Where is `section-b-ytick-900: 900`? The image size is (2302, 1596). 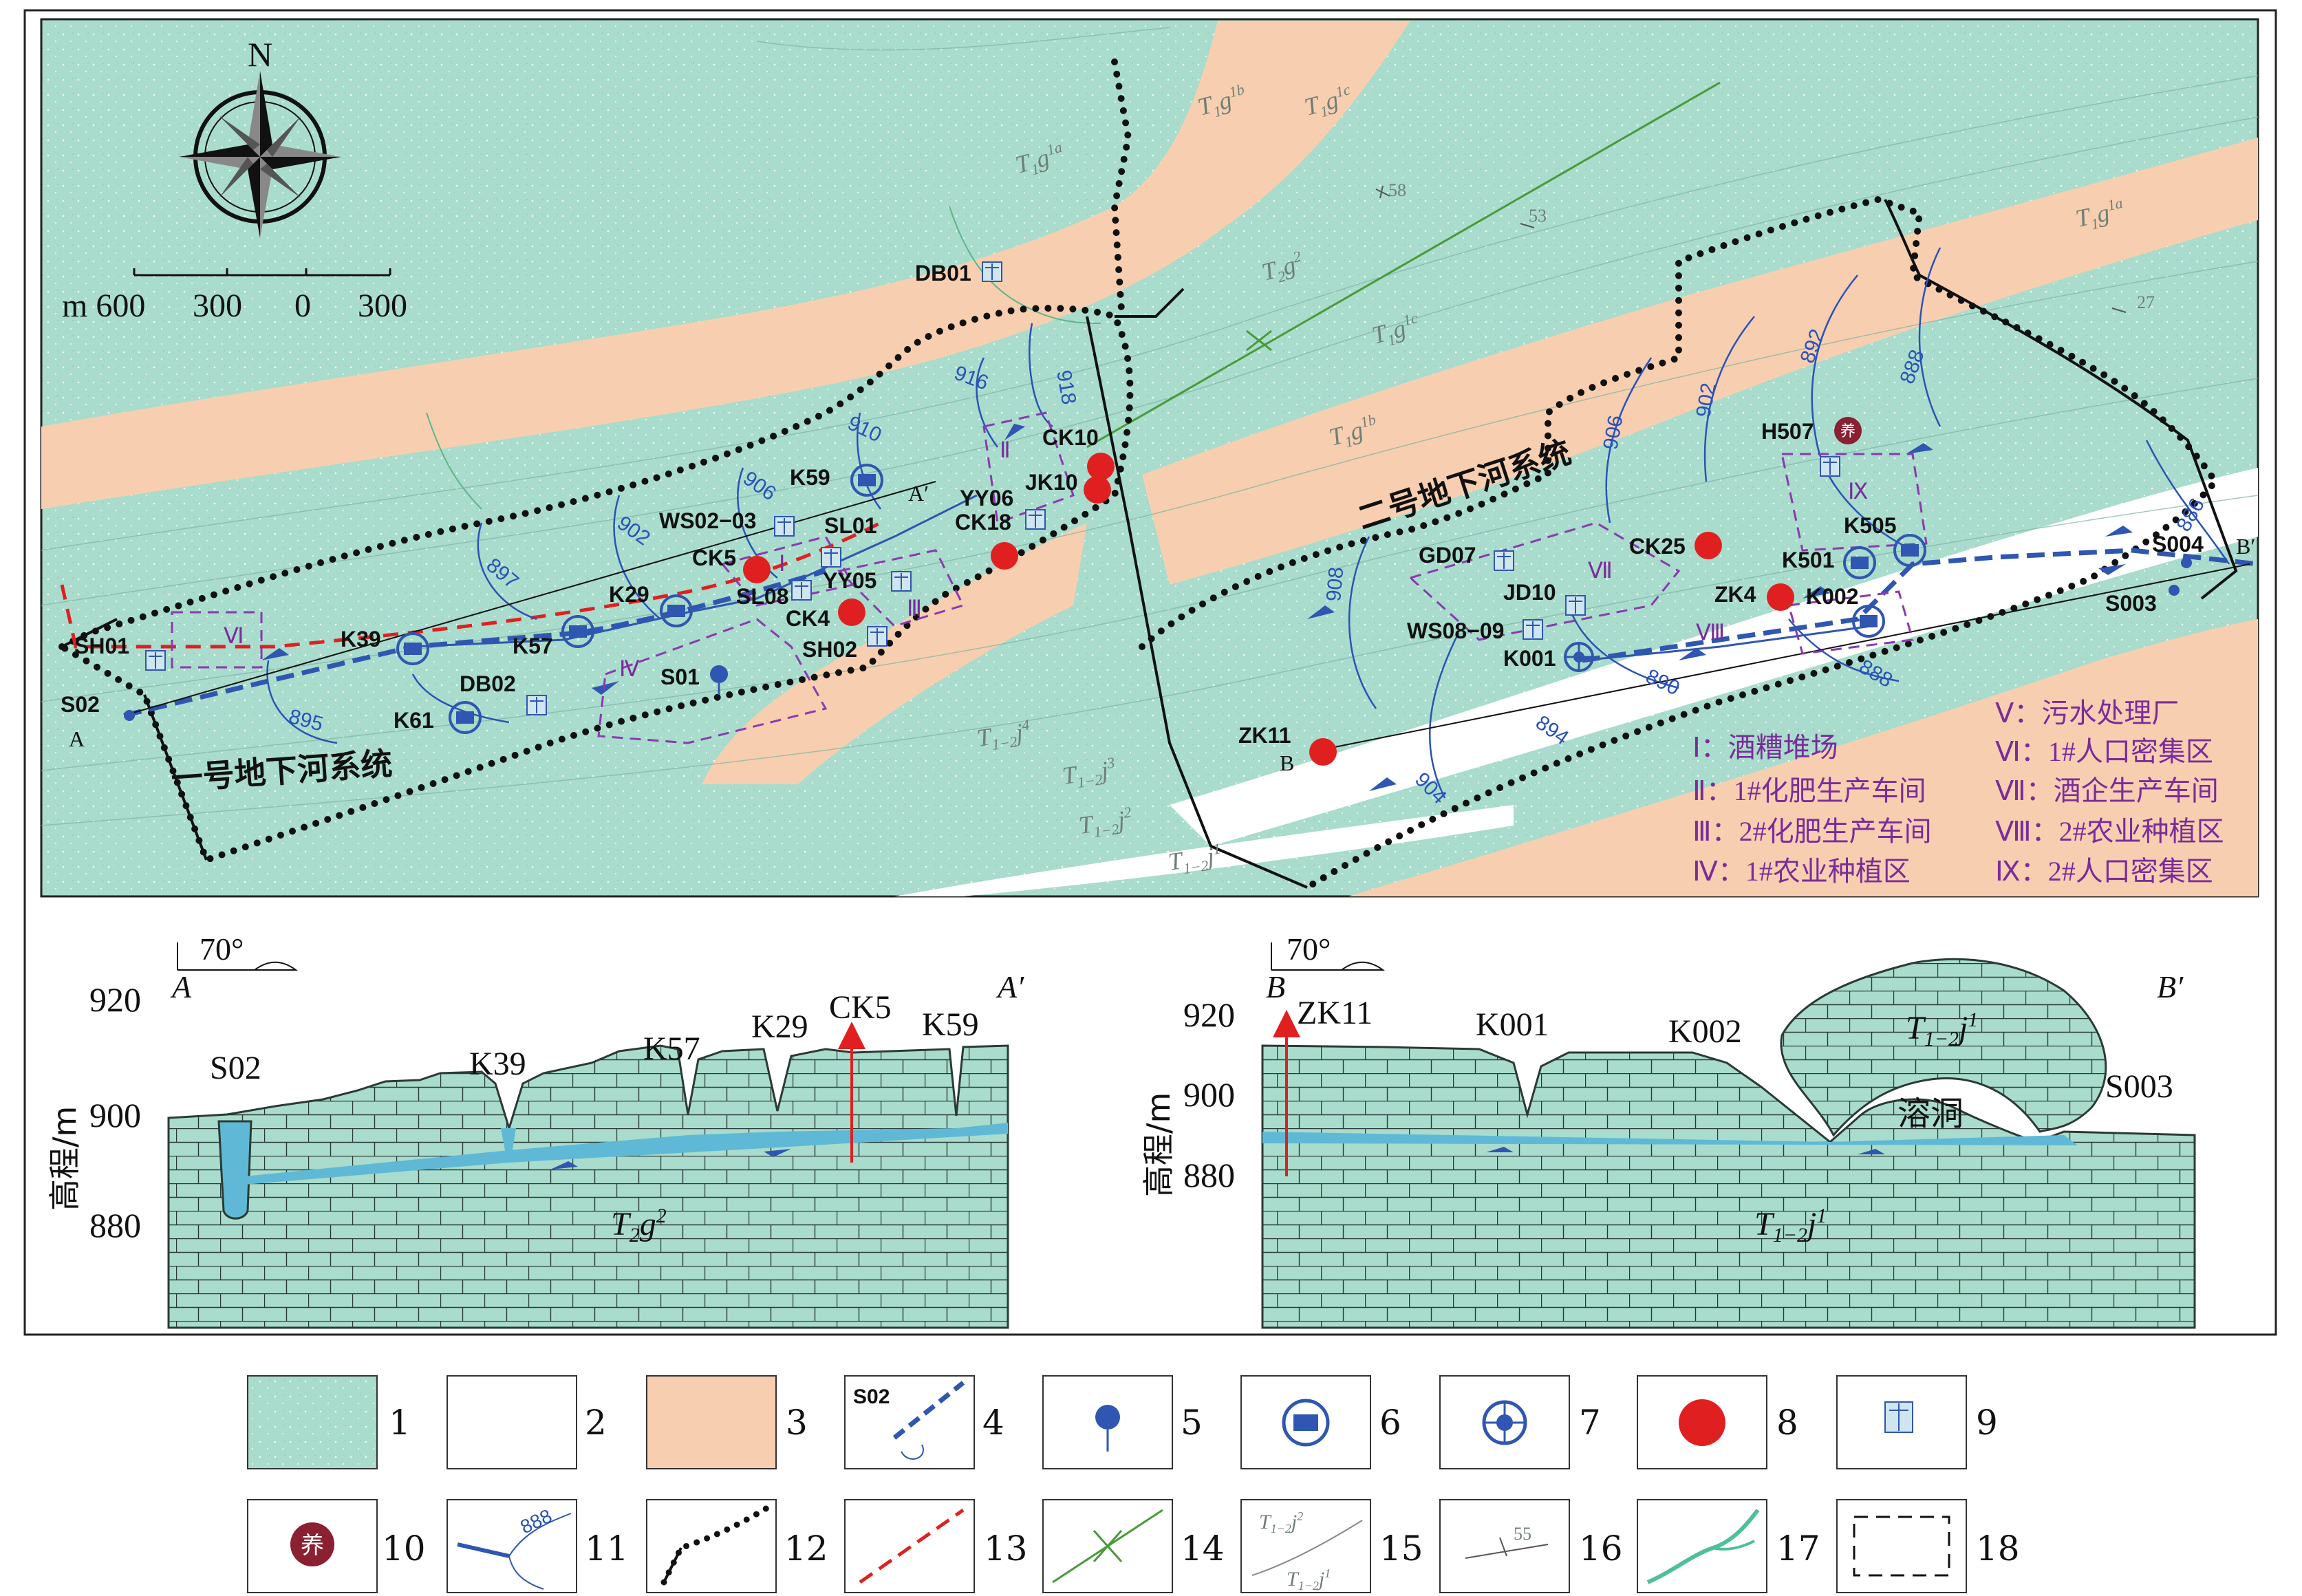 section-b-ytick-900: 900 is located at coordinates (1209, 1094).